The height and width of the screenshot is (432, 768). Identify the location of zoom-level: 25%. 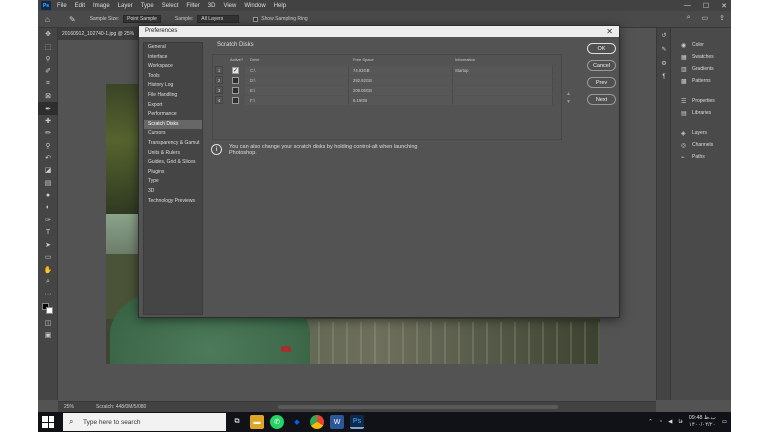
(75, 407).